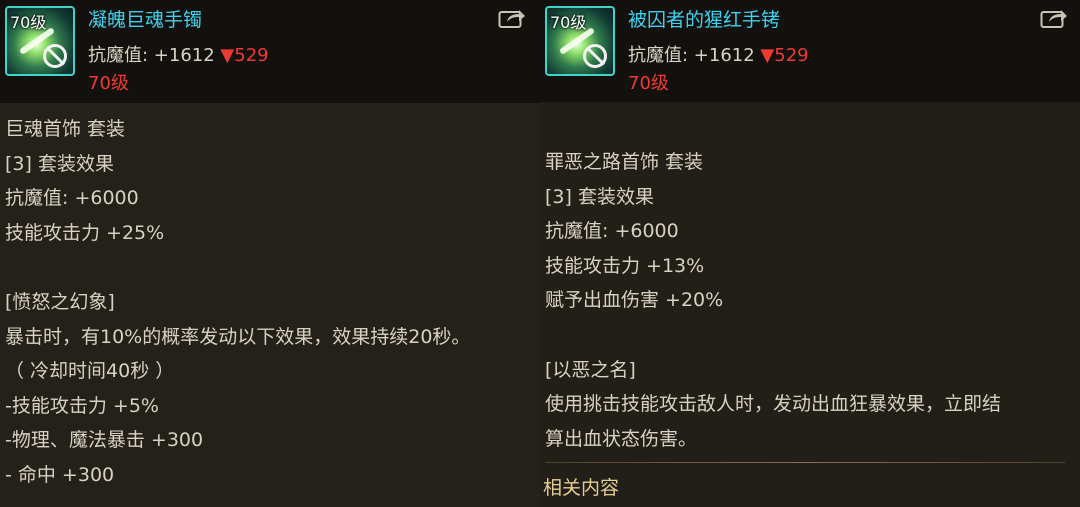 The height and width of the screenshot is (507, 1080). Describe the element at coordinates (104, 440) in the screenshot. I see `desc-line: -物理、魔法暴击 +300` at that location.